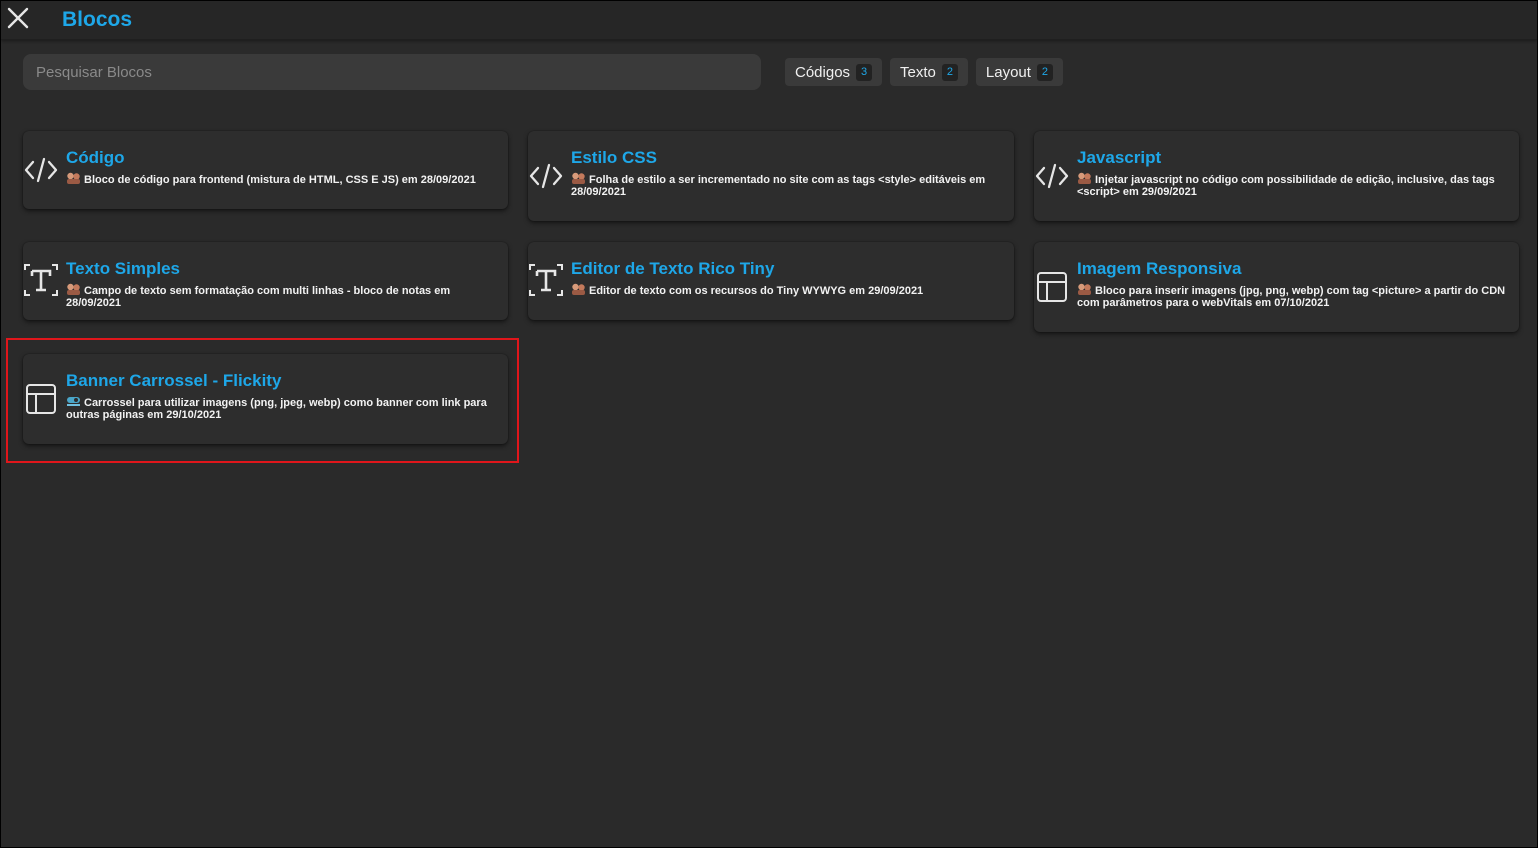 This screenshot has width=1538, height=848. Describe the element at coordinates (18, 18) in the screenshot. I see `close-icon` at that location.